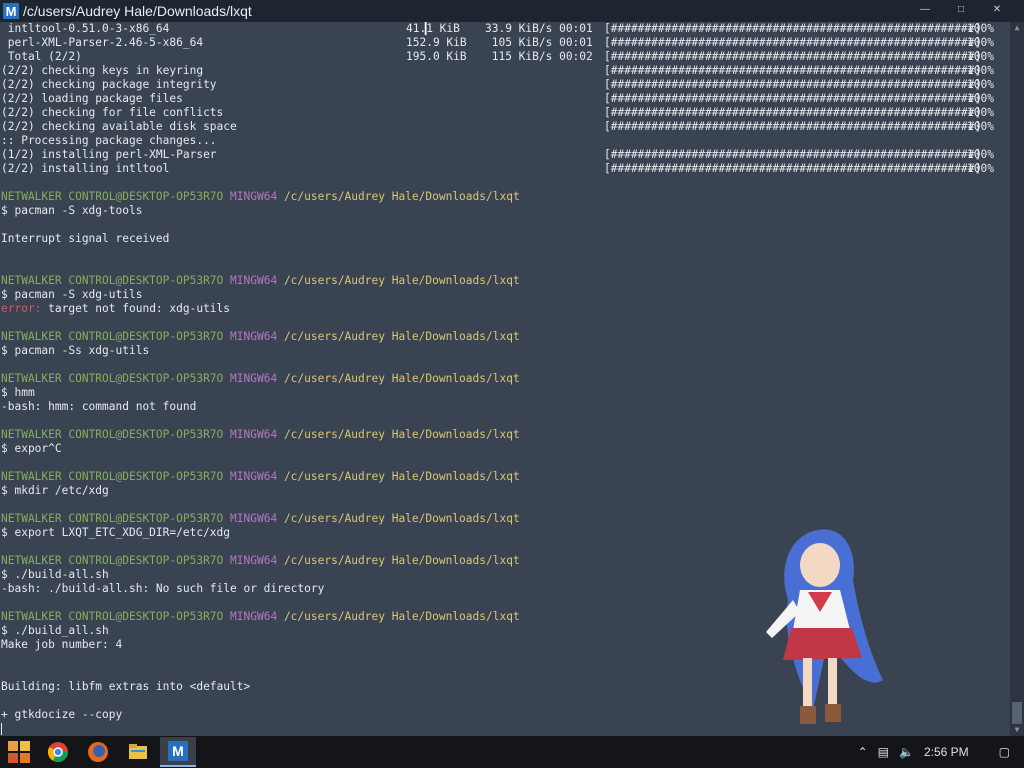 The width and height of the screenshot is (1024, 768). Describe the element at coordinates (426, 29) in the screenshot. I see `text-cursor-icon: I` at that location.